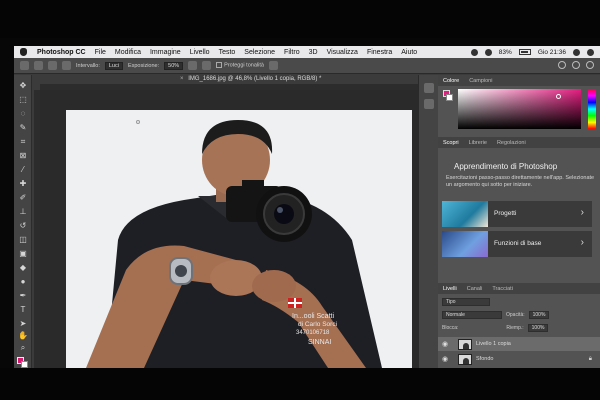 Image resolution: width=600 pixels, height=400 pixels. Describe the element at coordinates (292, 52) in the screenshot. I see `menu-filtro: Filtro` at that location.